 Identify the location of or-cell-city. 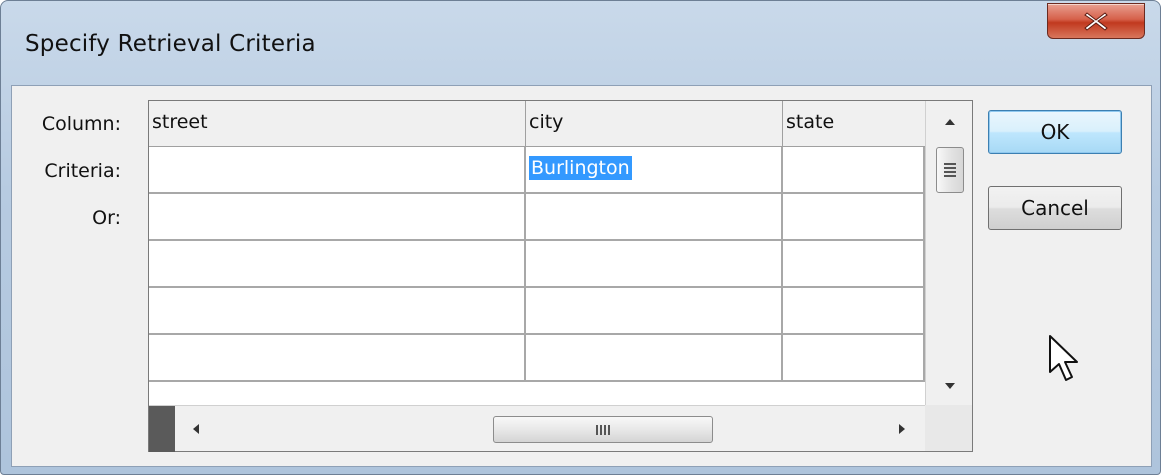
(654, 216).